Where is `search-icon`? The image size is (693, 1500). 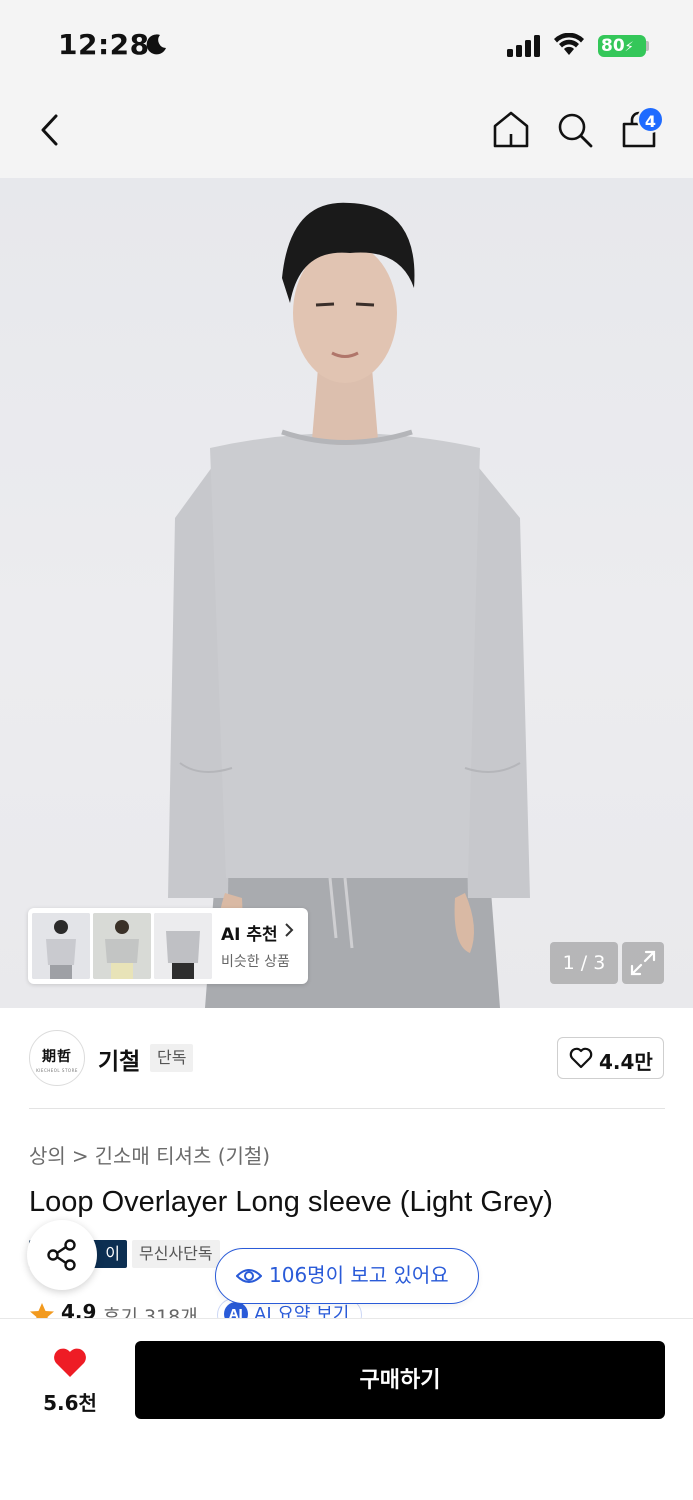
search-icon is located at coordinates (575, 130).